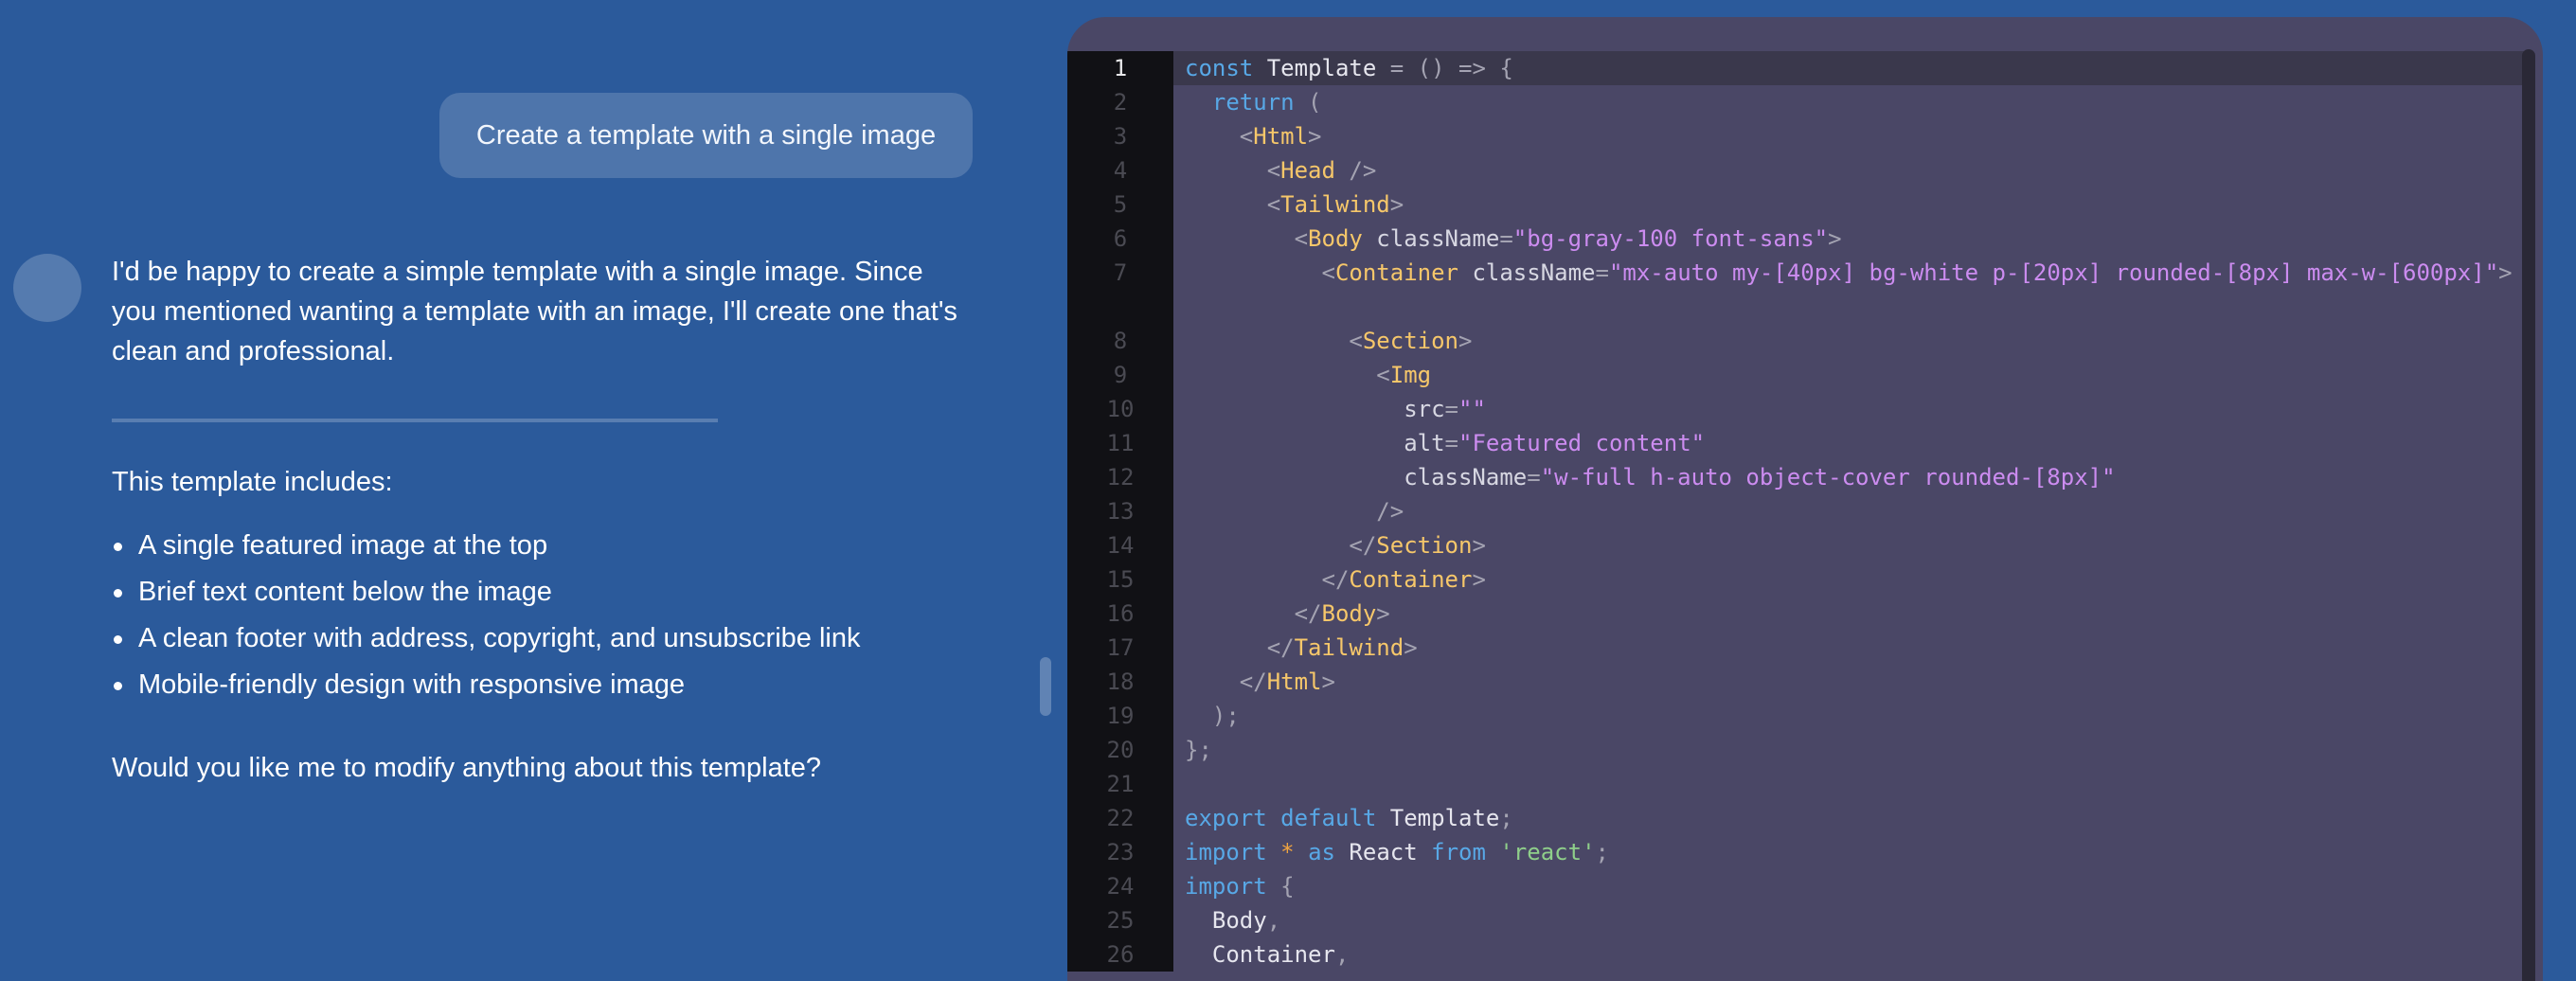 The height and width of the screenshot is (981, 2576). I want to click on code-token: Head, so click(1307, 170).